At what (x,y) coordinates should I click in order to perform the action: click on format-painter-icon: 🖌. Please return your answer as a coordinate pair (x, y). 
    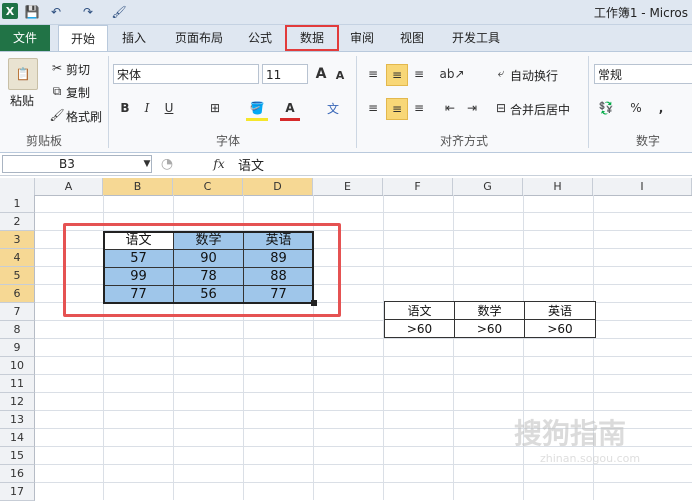
    Looking at the image, I should click on (57, 115).